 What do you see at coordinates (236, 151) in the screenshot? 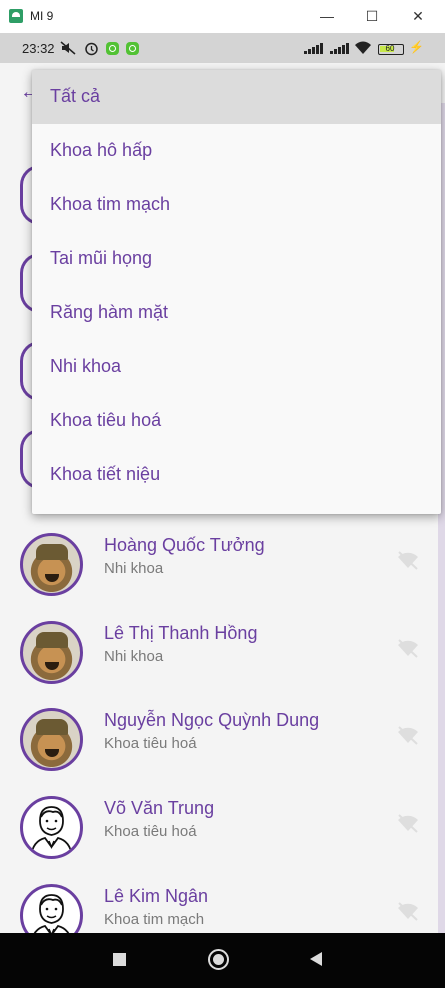
I see `dropdown-item-respiratory: Khoa hô hấp` at bounding box center [236, 151].